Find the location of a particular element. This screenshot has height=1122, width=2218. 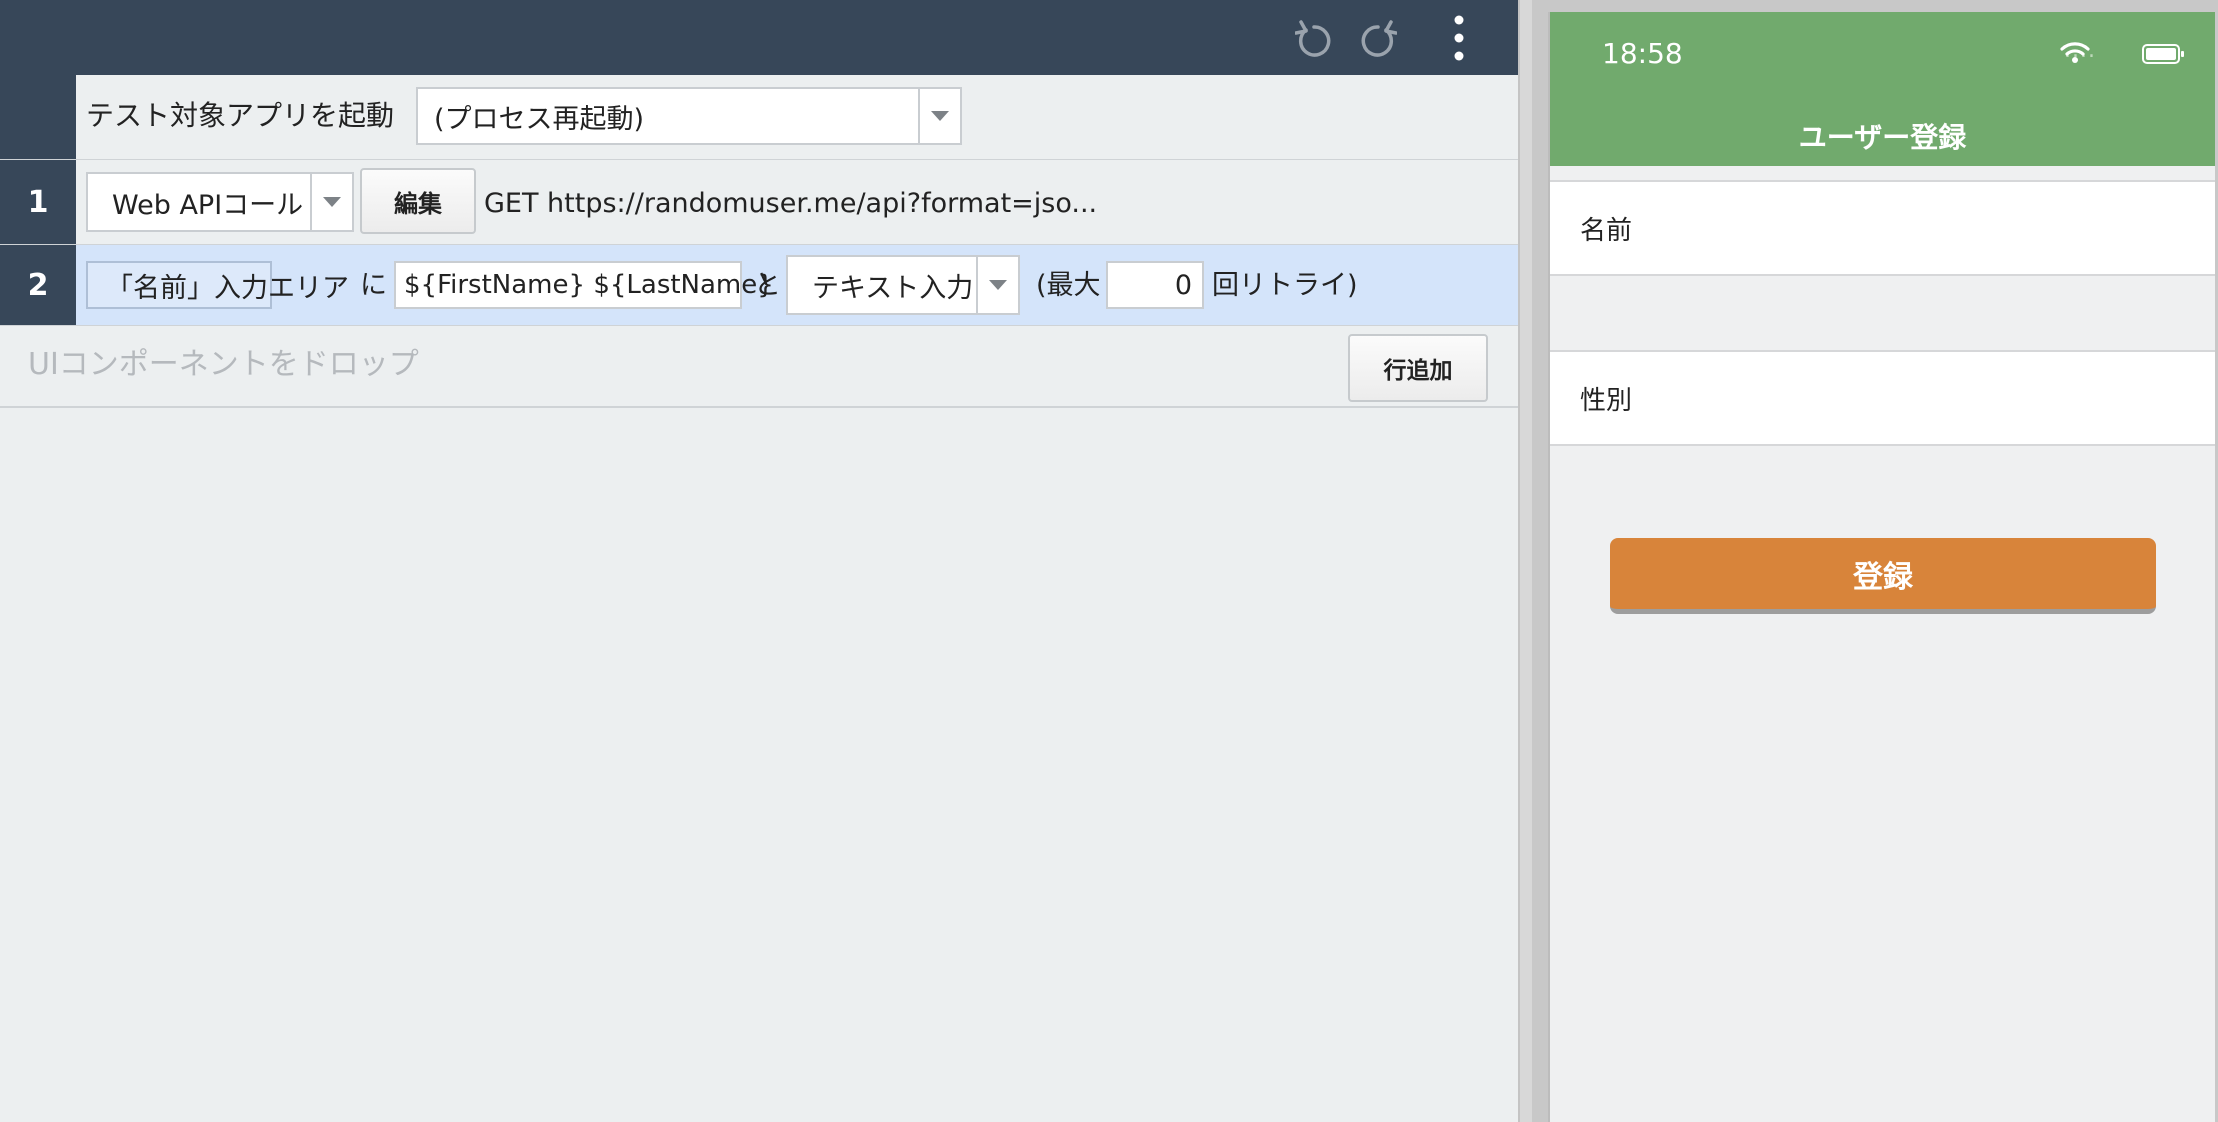

text-value: ${FirstName} ${LastName} is located at coordinates (589, 285).